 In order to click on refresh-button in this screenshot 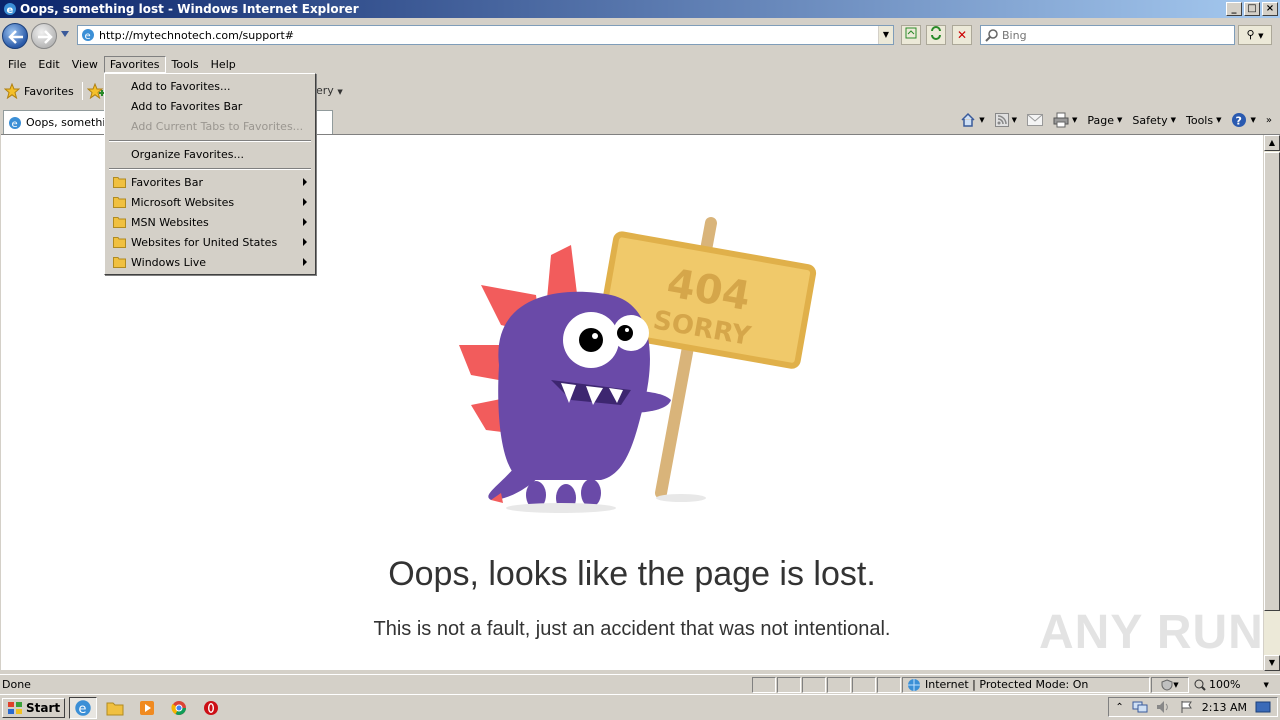, I will do `click(936, 35)`.